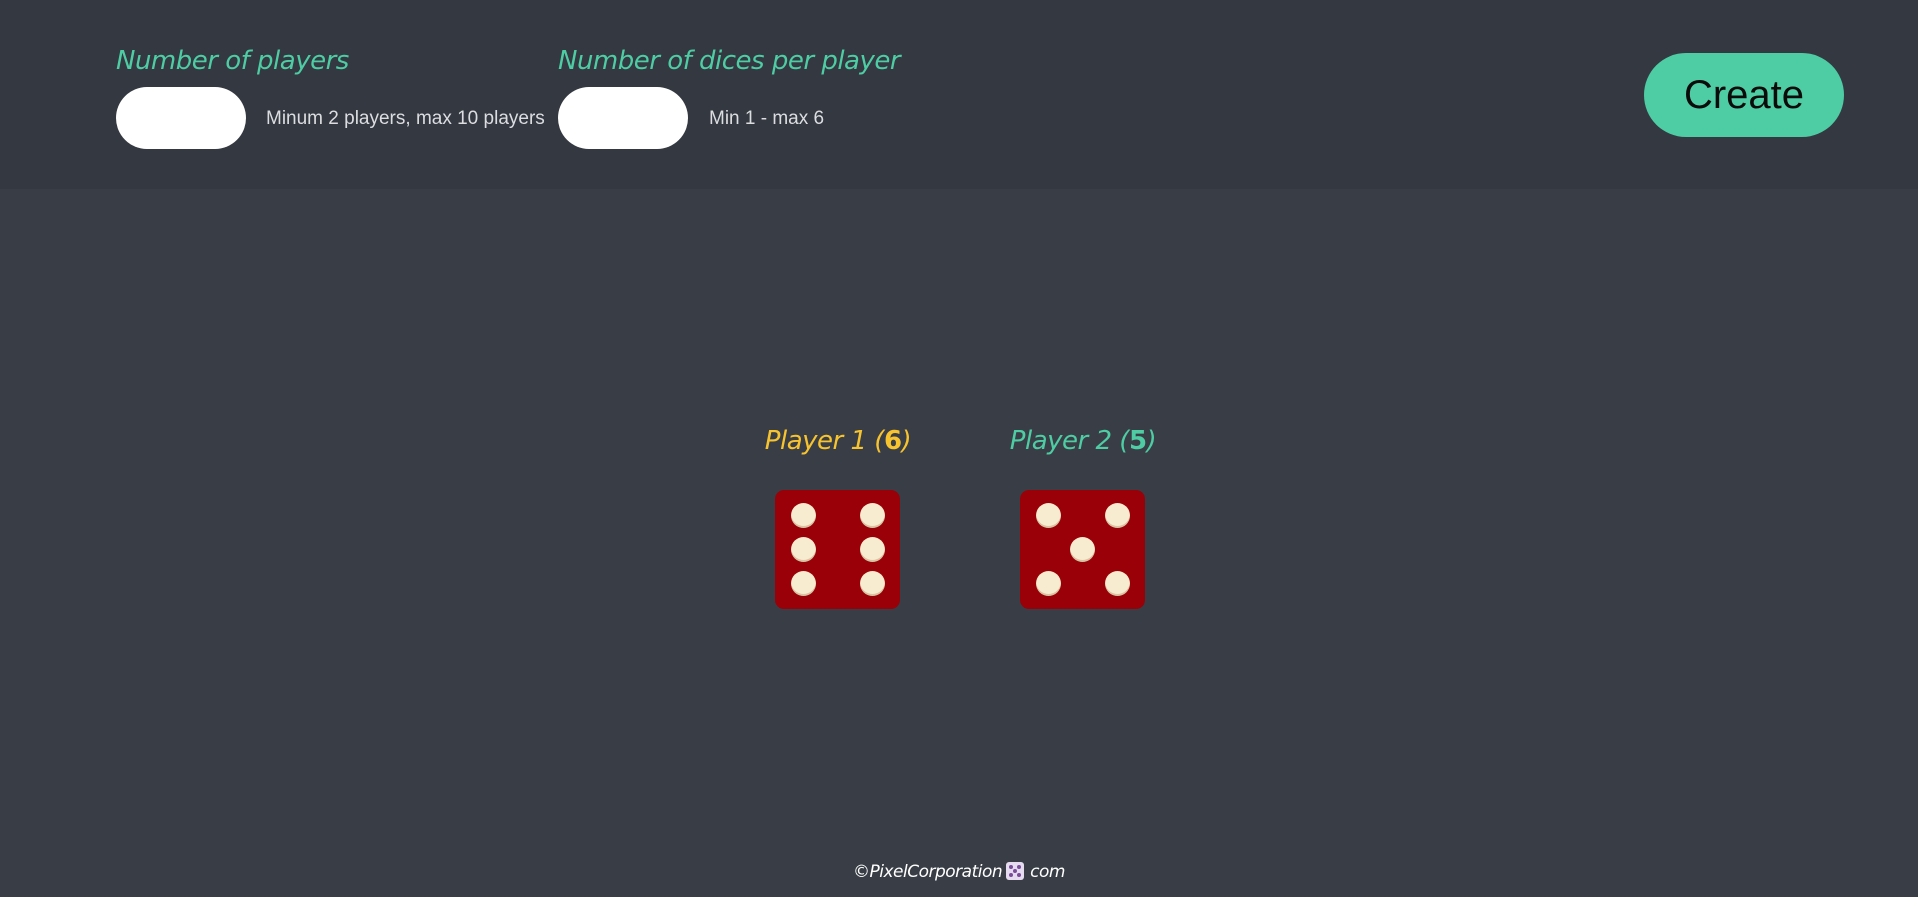  I want to click on player-2-score-wrap: (5), so click(1138, 441).